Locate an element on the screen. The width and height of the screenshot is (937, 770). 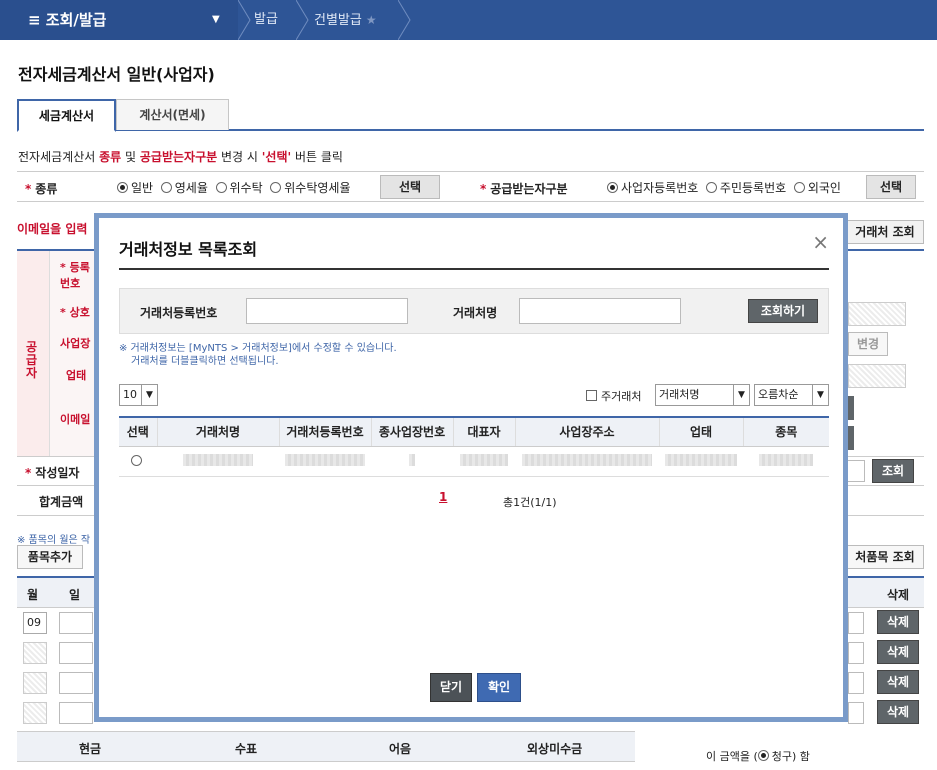
col-reg-number: 거래처등록번호 is located at coordinates (325, 431).